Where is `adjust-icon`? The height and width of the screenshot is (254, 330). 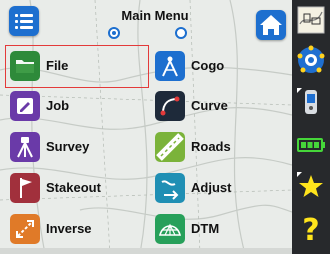
adjust-icon is located at coordinates (170, 188).